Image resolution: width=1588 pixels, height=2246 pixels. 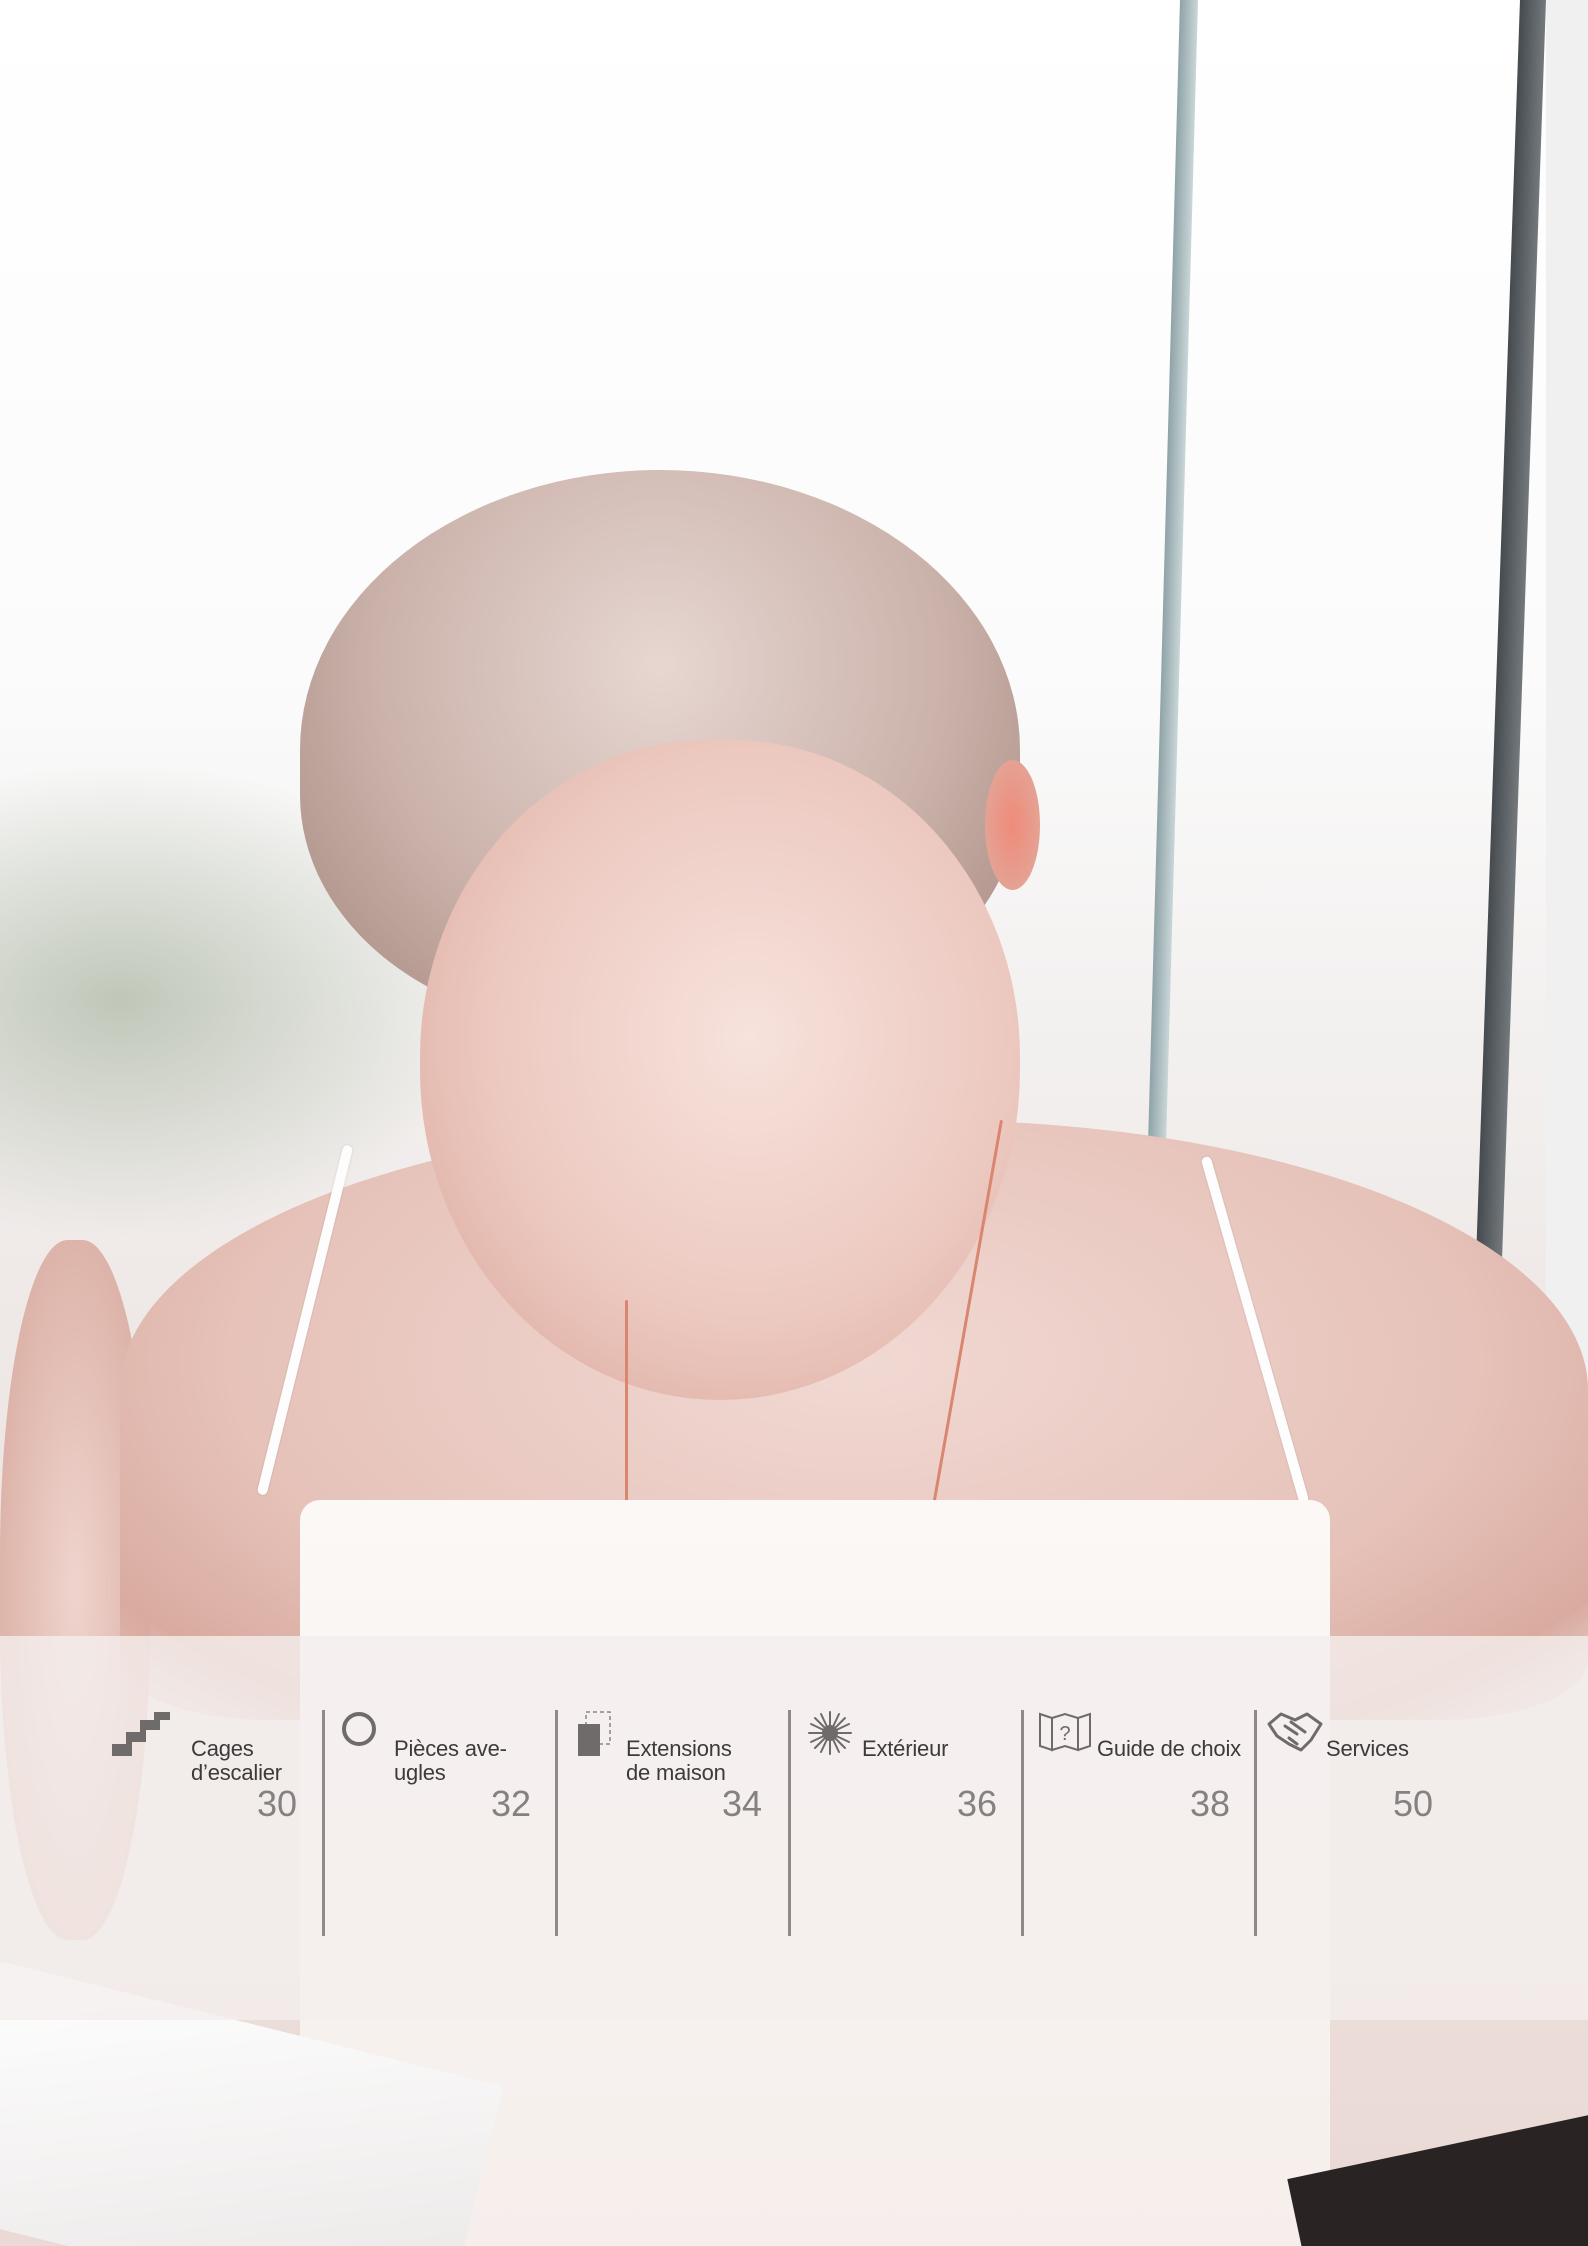 I want to click on toc-item-services: Services 50, so click(x=1373, y=1828).